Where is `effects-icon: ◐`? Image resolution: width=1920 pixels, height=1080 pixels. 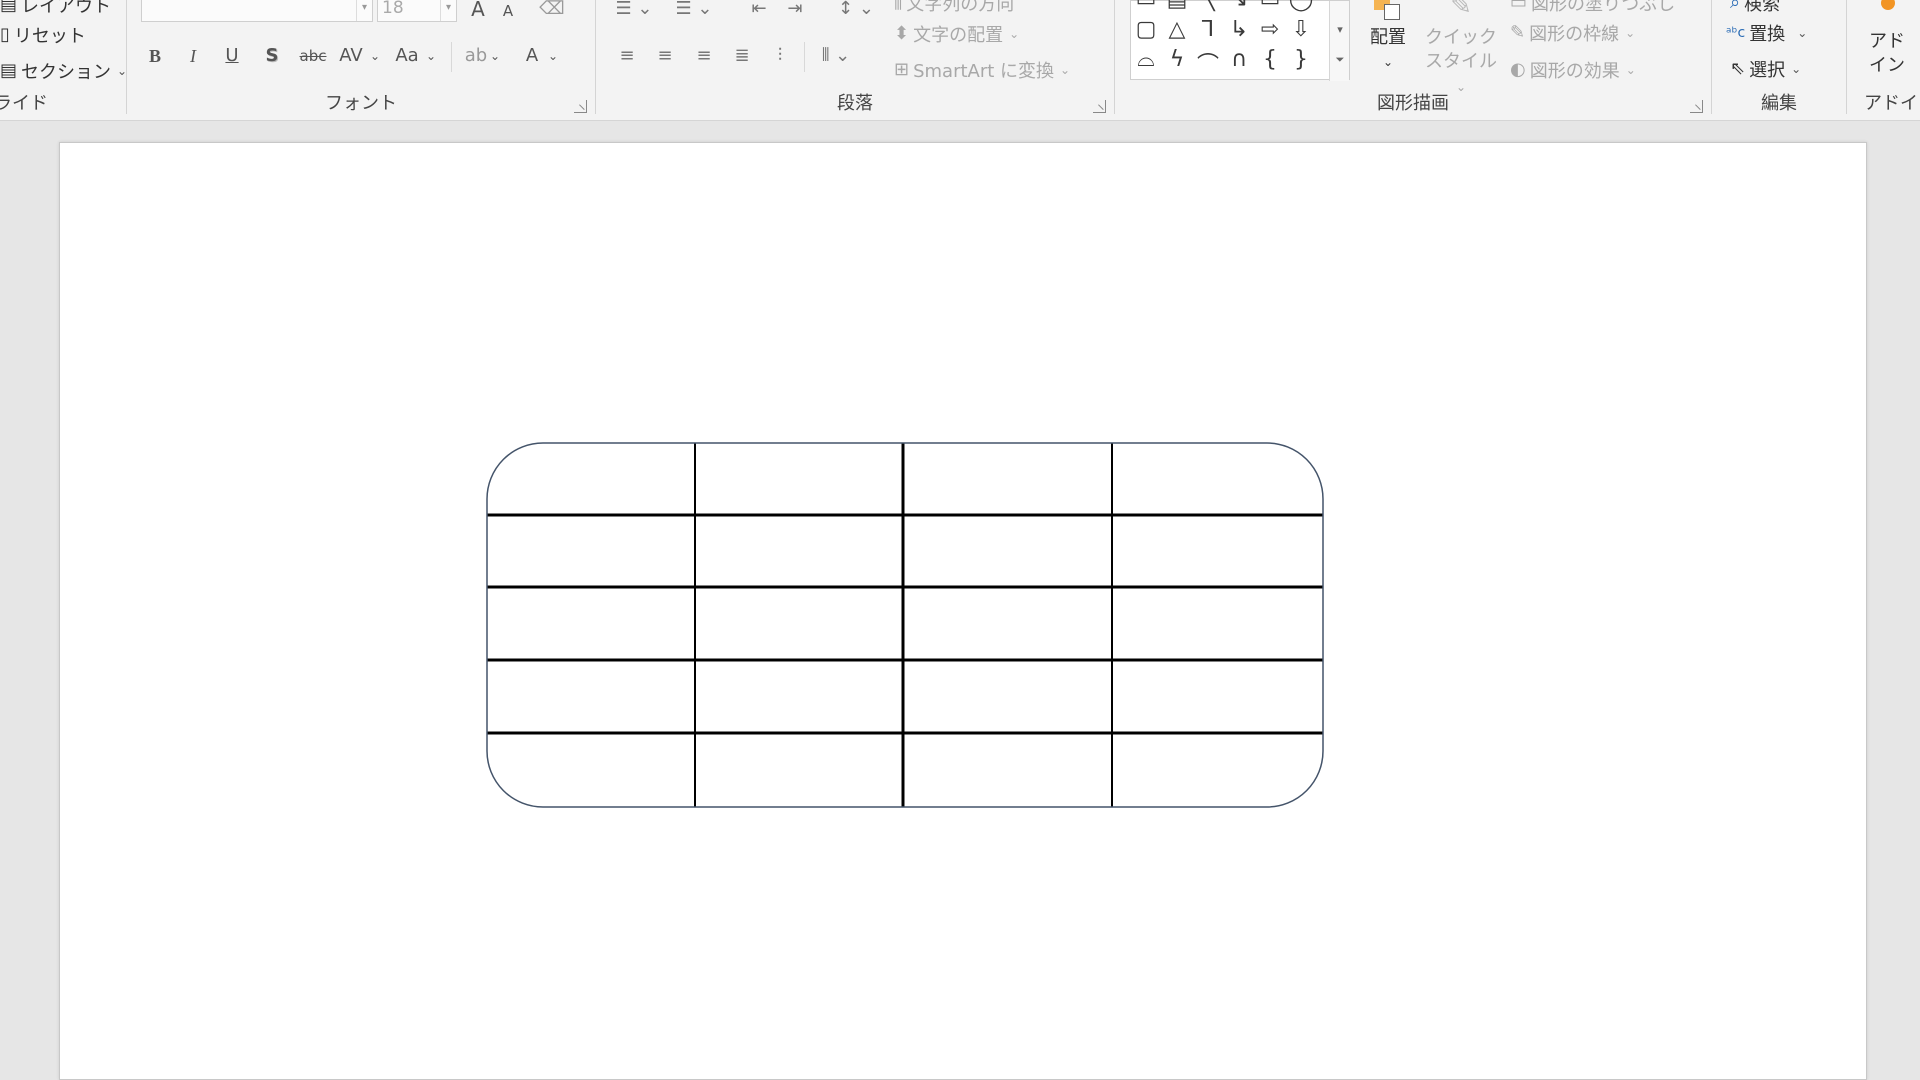
effects-icon: ◐ is located at coordinates (1518, 69).